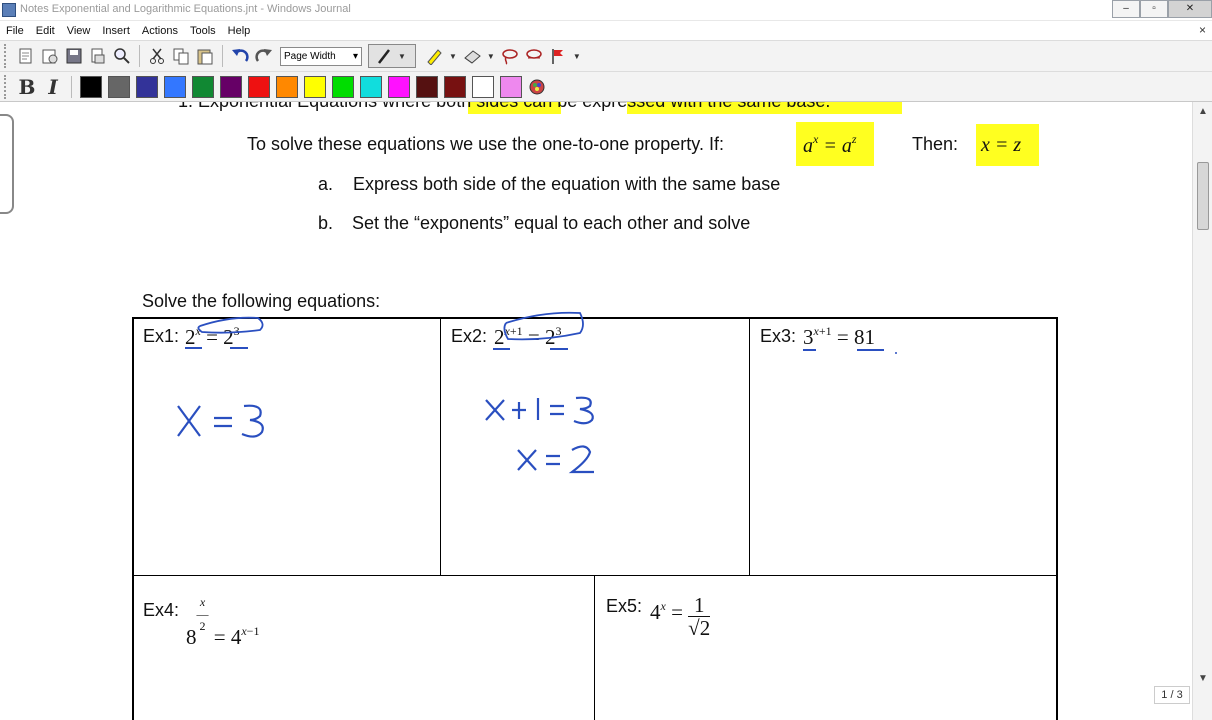  I want to click on lasso-select-icon, so click(510, 56).